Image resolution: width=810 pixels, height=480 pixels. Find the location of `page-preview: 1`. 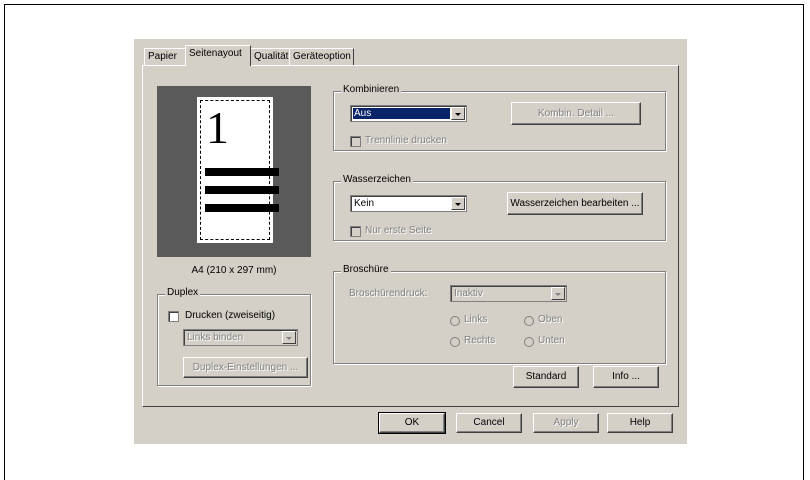

page-preview: 1 is located at coordinates (234, 171).